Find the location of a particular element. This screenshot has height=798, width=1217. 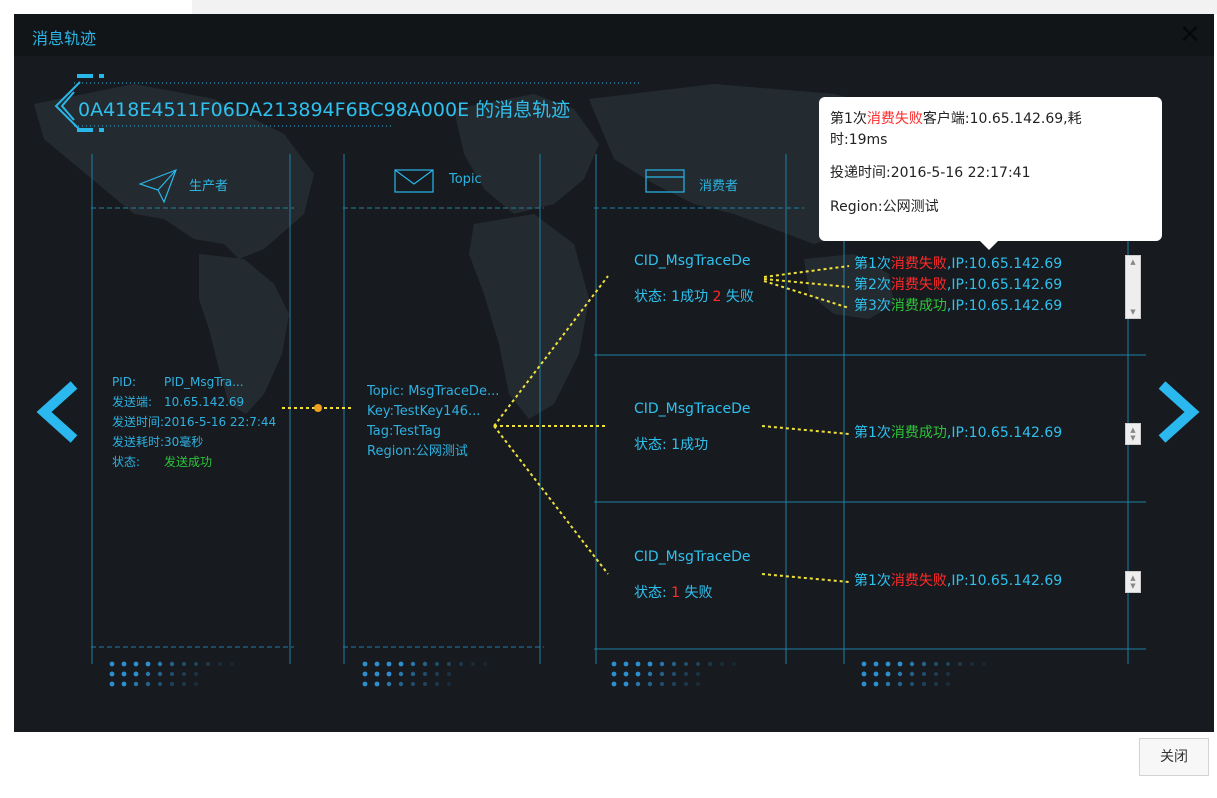

trace-title: 0A418E4511F06DA213894F6BC98A000E 的消息轨迹 is located at coordinates (324, 110).